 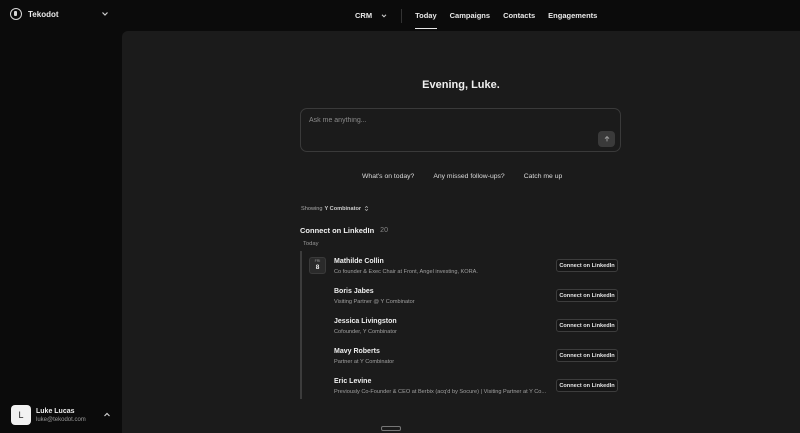 I want to click on showing-label: Showing, so click(x=312, y=208).